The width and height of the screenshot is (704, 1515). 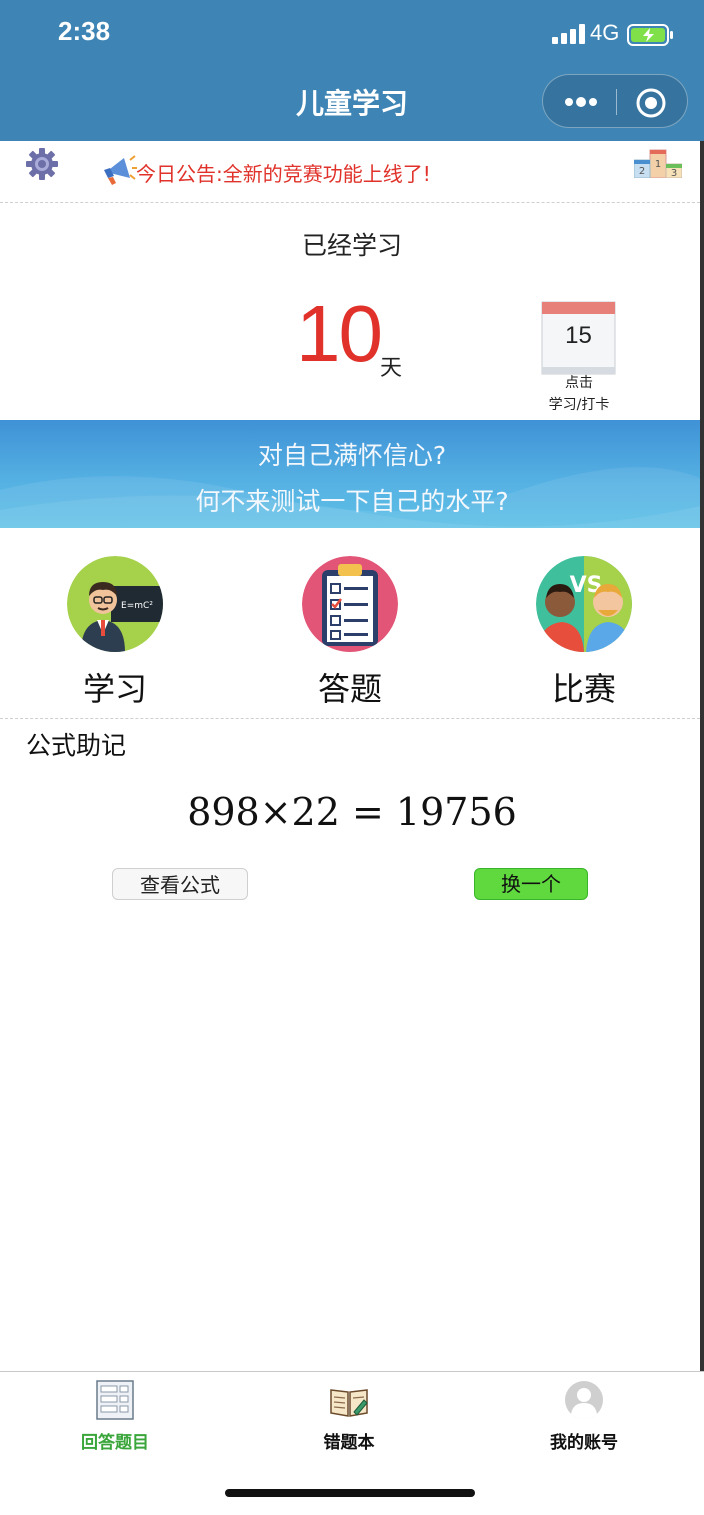 I want to click on next-formula-button: 换一个, so click(x=531, y=884).